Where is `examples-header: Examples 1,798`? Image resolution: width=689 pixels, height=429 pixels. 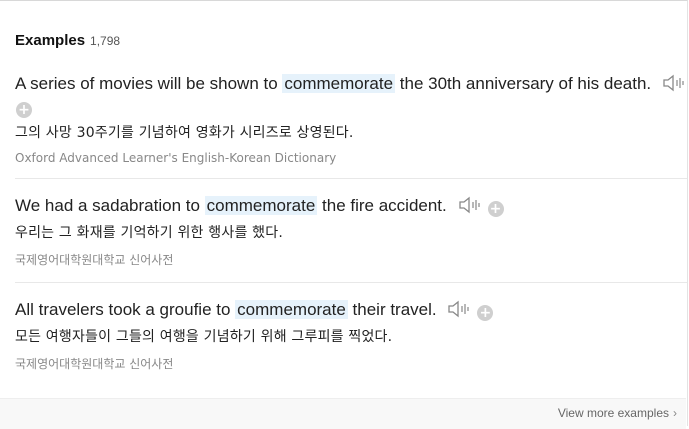 examples-header: Examples 1,798 is located at coordinates (67, 40).